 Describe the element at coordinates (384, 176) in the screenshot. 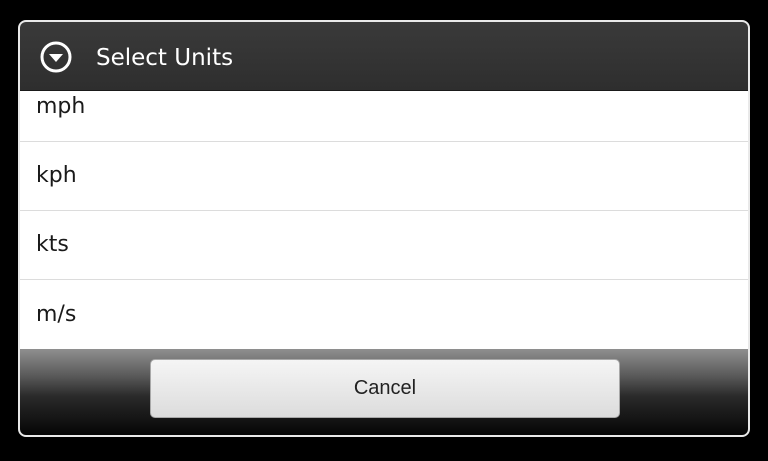

I see `list-item-kph: kph` at that location.